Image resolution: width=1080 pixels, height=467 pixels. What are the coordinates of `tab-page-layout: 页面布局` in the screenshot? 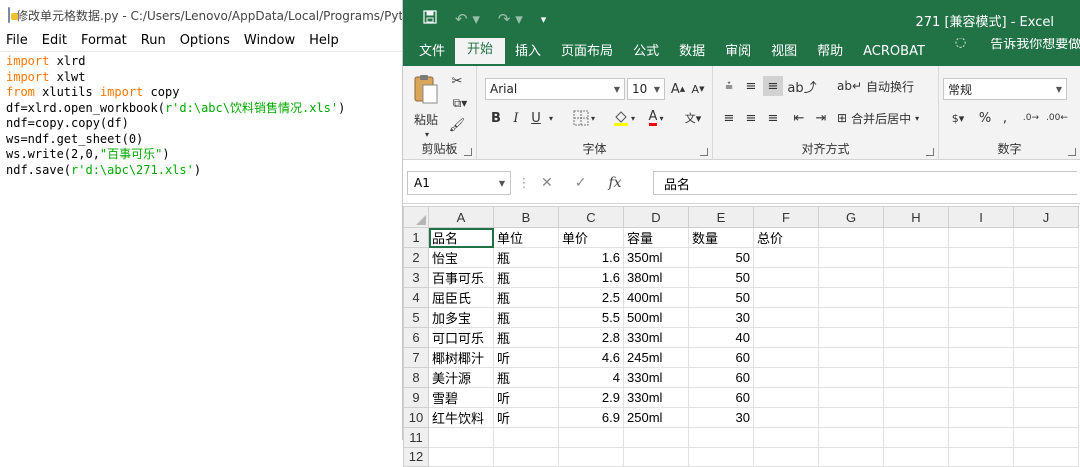 It's located at (587, 53).